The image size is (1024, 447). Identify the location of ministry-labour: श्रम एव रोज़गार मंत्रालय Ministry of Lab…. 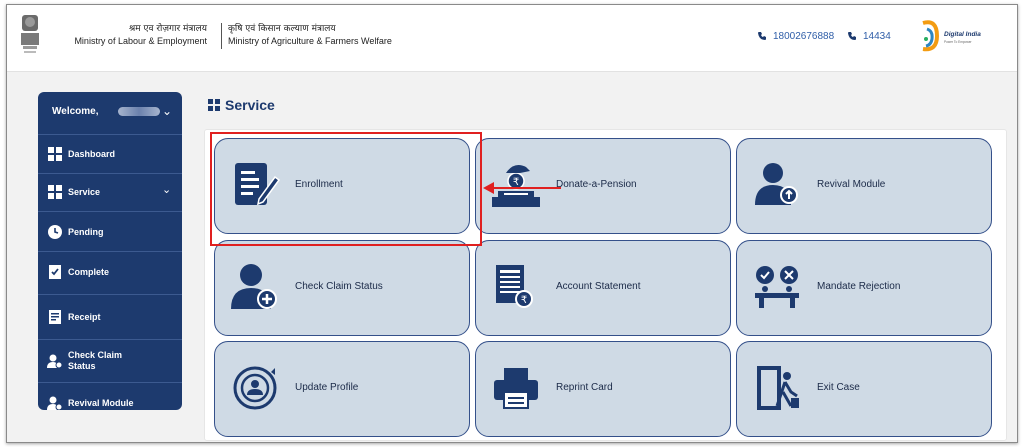
(137, 35).